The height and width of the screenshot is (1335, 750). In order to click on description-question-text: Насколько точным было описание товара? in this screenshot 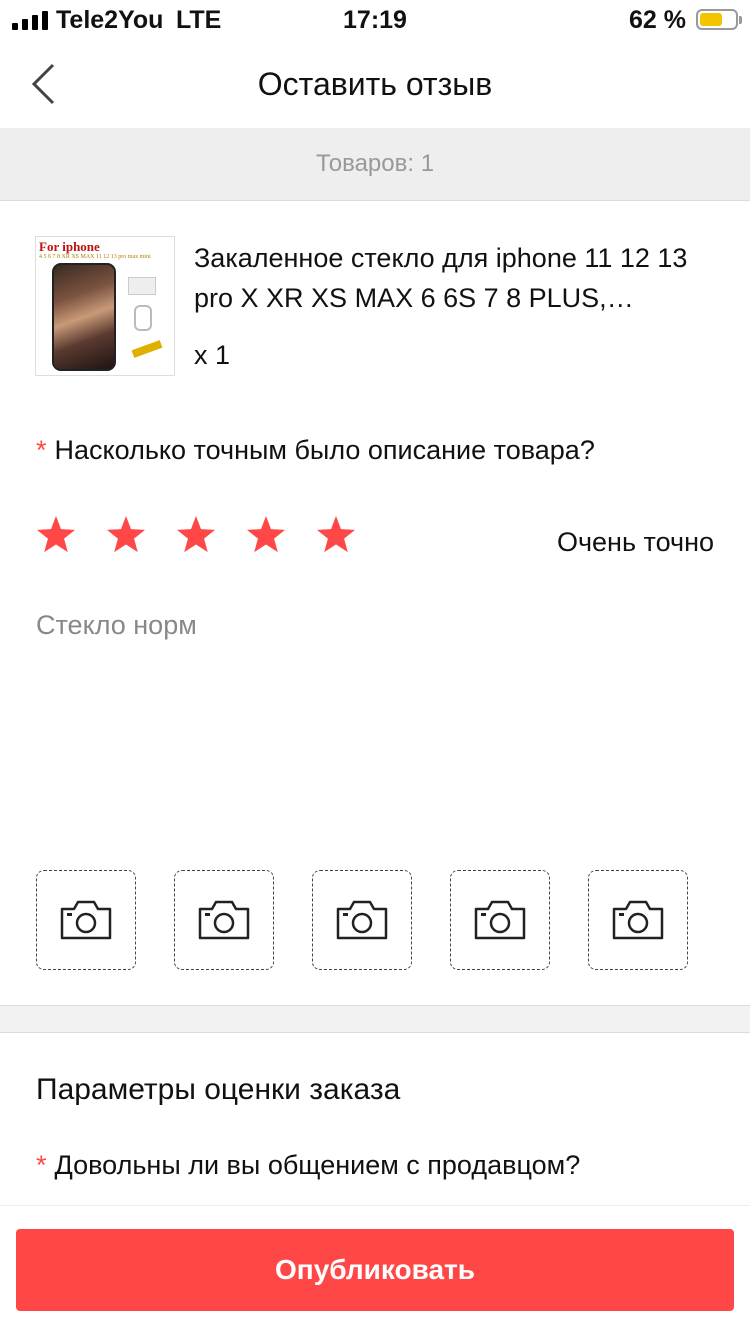, I will do `click(324, 450)`.